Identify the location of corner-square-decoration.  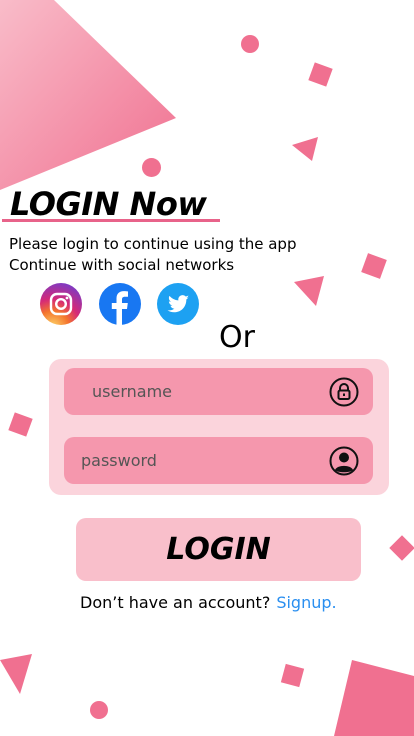
(374, 698).